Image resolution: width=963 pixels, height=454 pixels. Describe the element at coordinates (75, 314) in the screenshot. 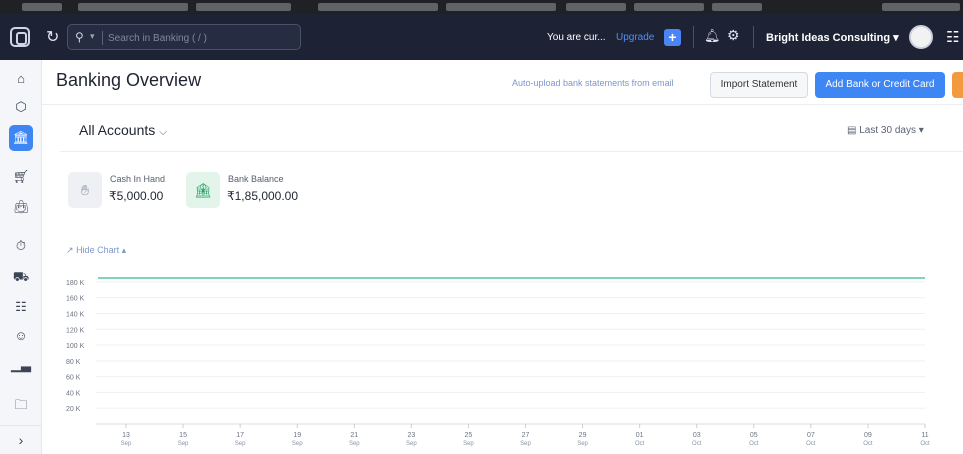

I see `y-tick-label: 140 K` at that location.